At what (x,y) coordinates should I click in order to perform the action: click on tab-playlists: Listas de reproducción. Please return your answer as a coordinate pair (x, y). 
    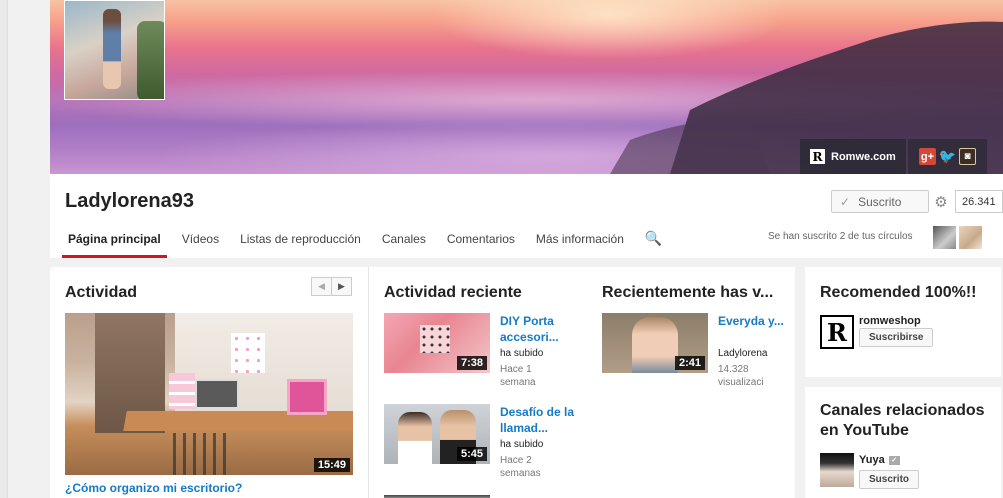
    Looking at the image, I should click on (300, 240).